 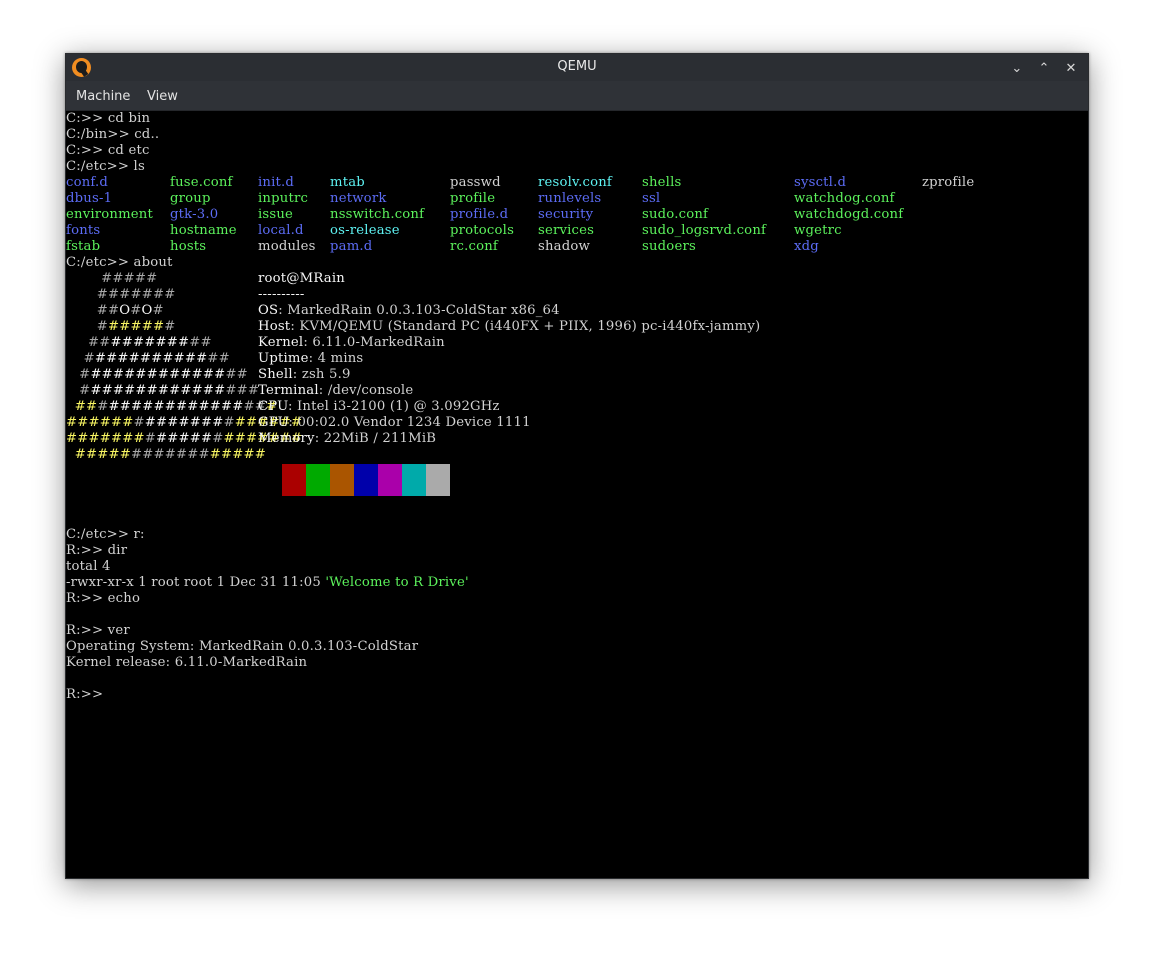 I want to click on ls-entry: fonts, so click(x=83, y=230).